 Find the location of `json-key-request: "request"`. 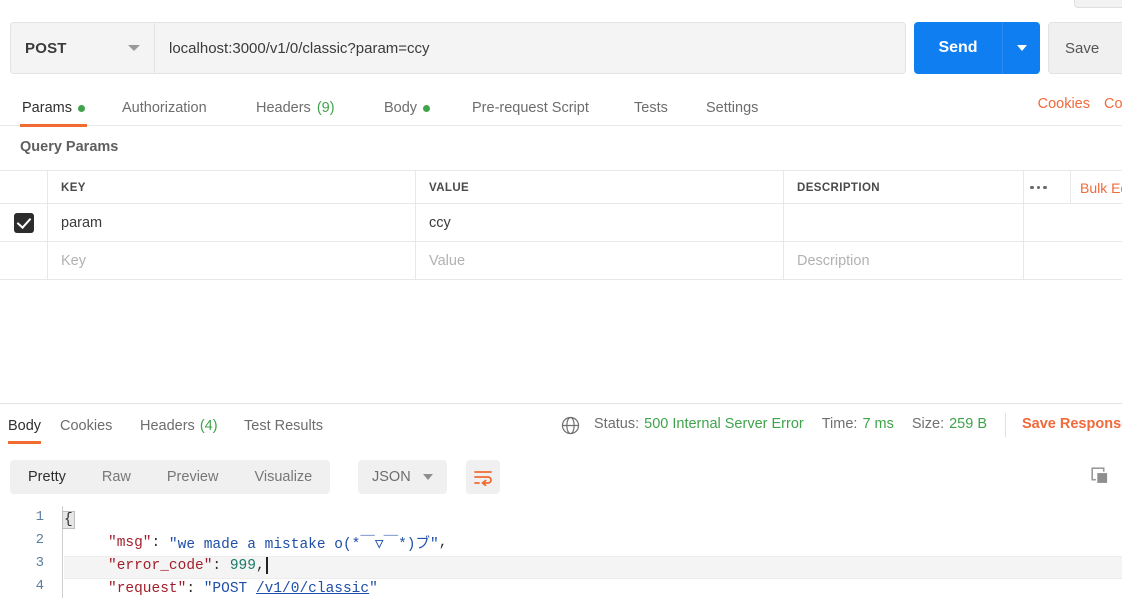

json-key-request: "request" is located at coordinates (147, 588).